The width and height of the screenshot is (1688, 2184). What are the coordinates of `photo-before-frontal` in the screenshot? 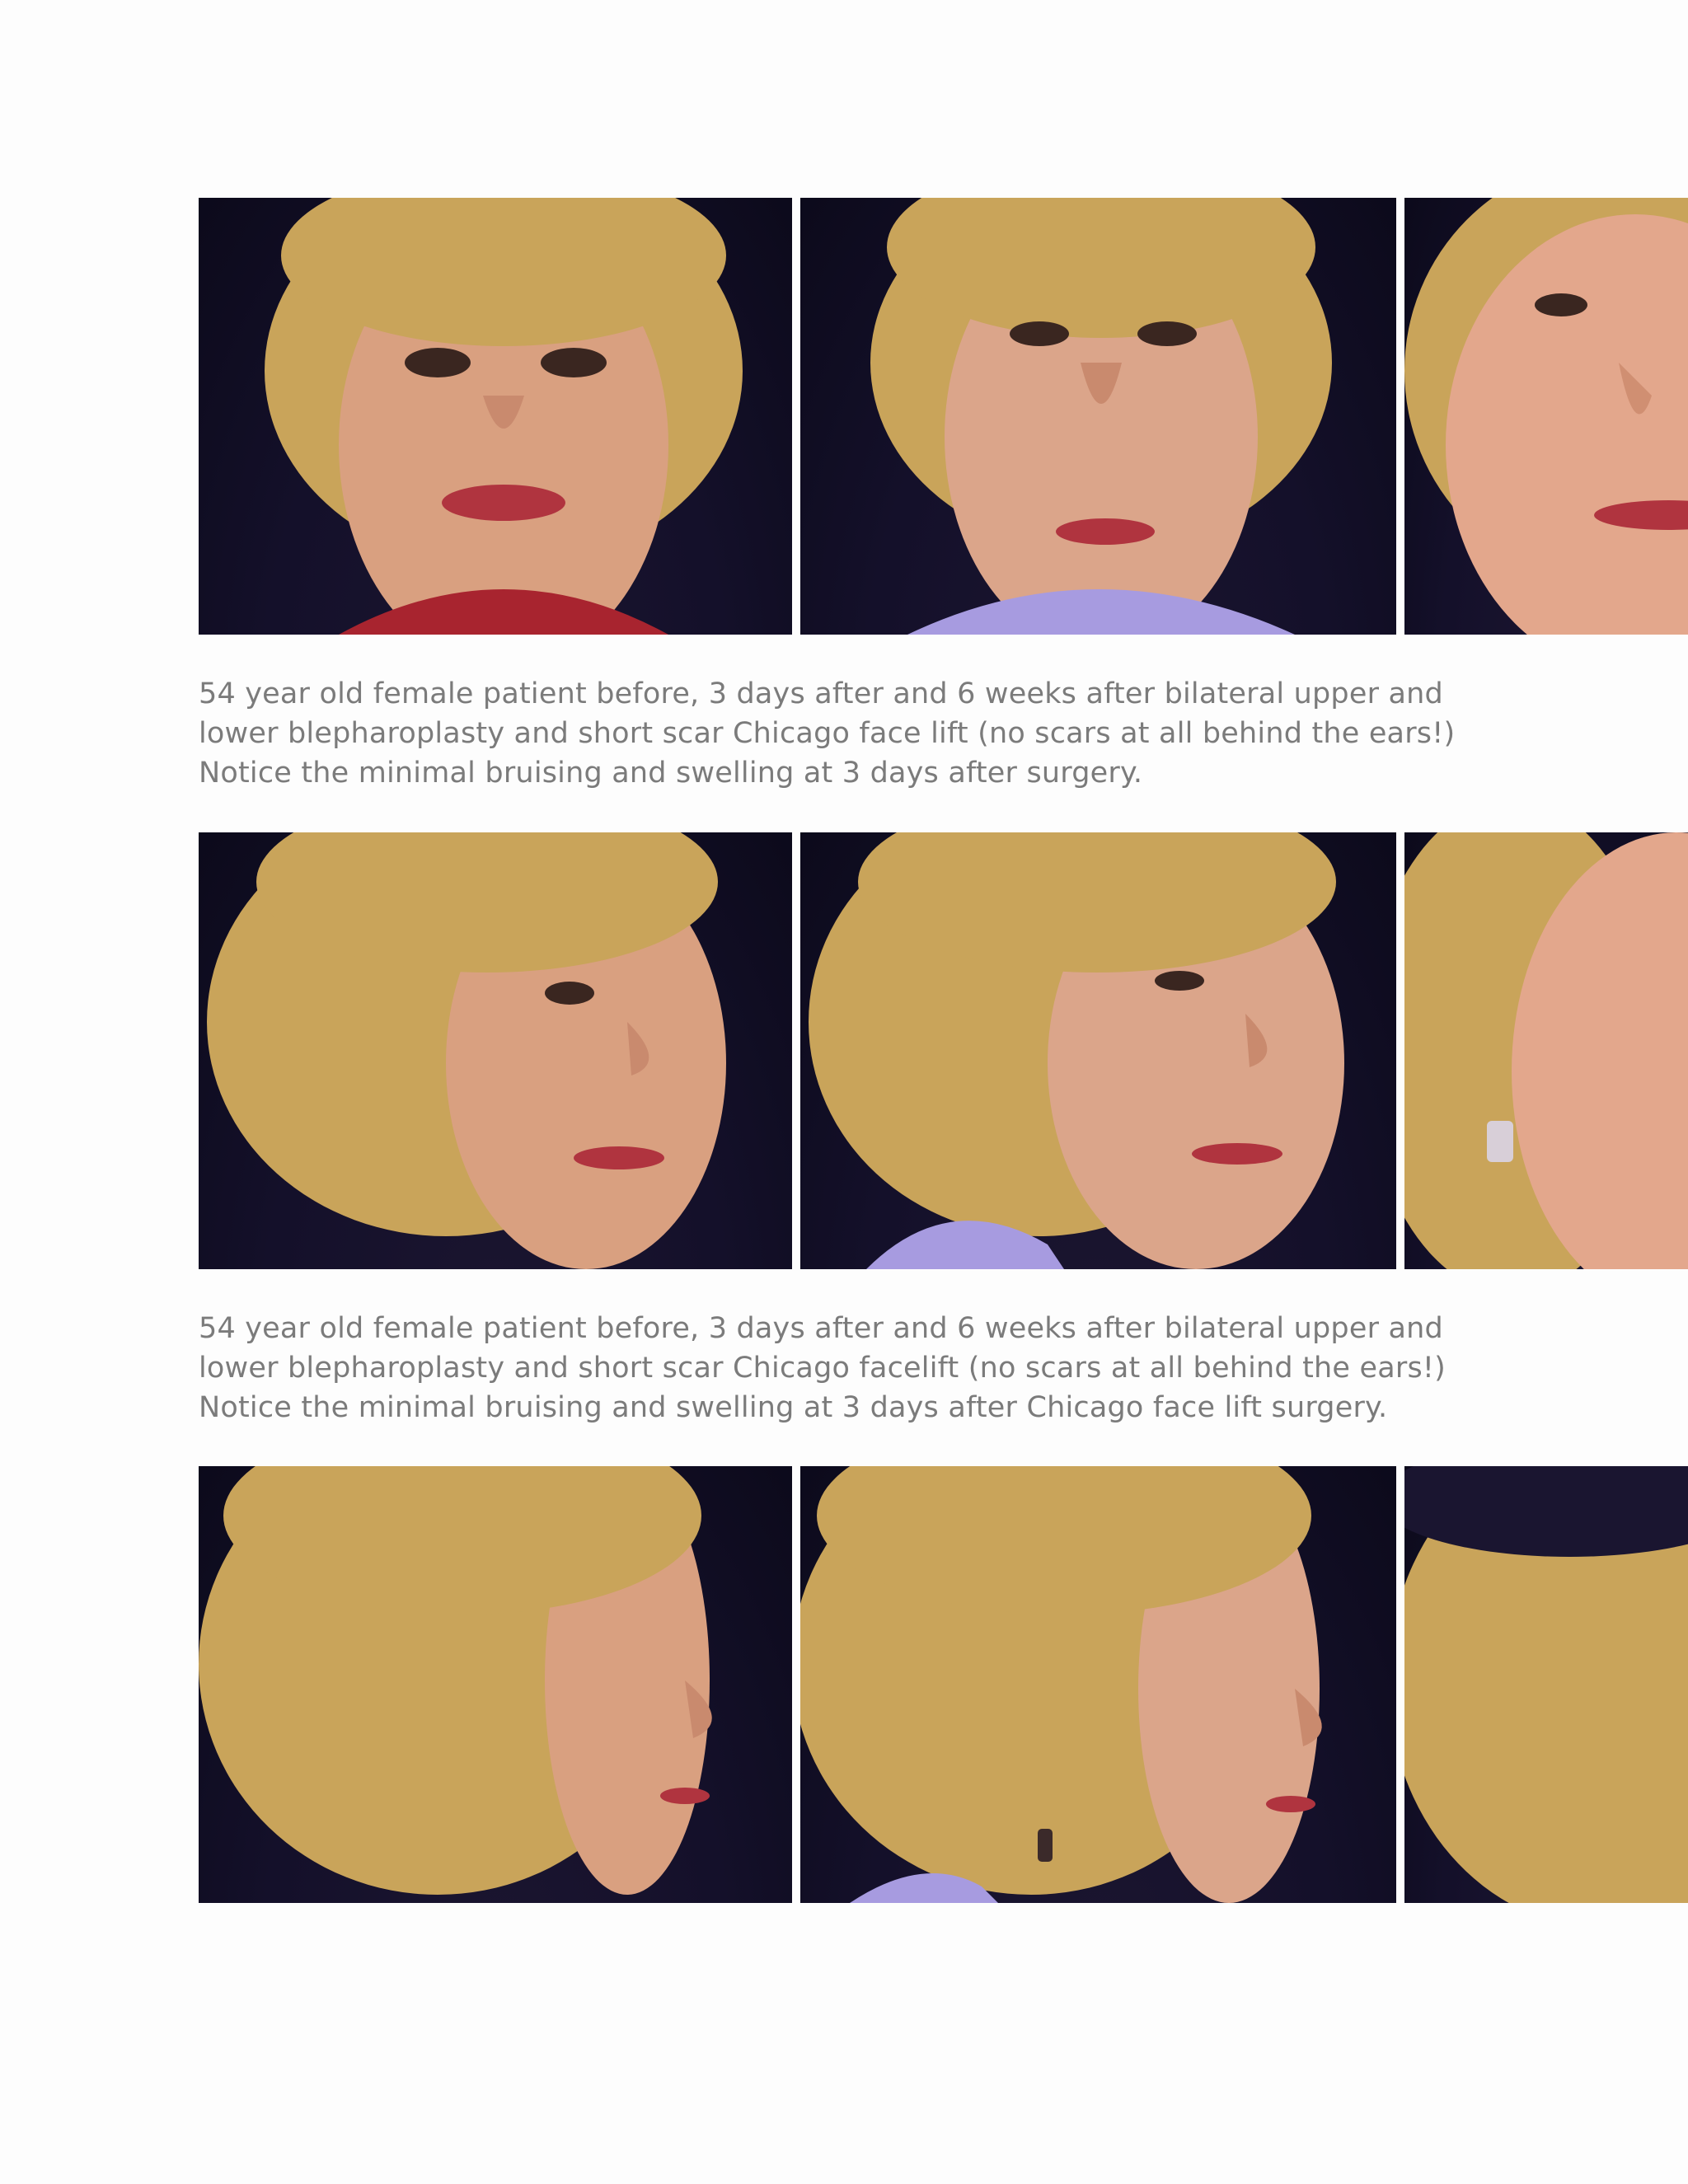 It's located at (496, 416).